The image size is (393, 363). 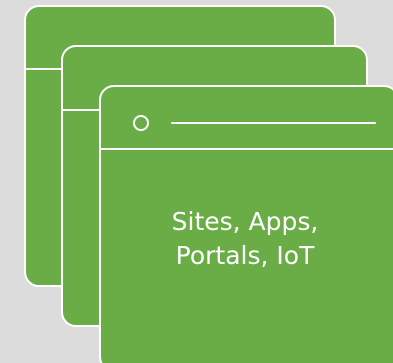 What do you see at coordinates (245, 239) in the screenshot?
I see `front-window-caption: Sites, Apps, Portals, IoT` at bounding box center [245, 239].